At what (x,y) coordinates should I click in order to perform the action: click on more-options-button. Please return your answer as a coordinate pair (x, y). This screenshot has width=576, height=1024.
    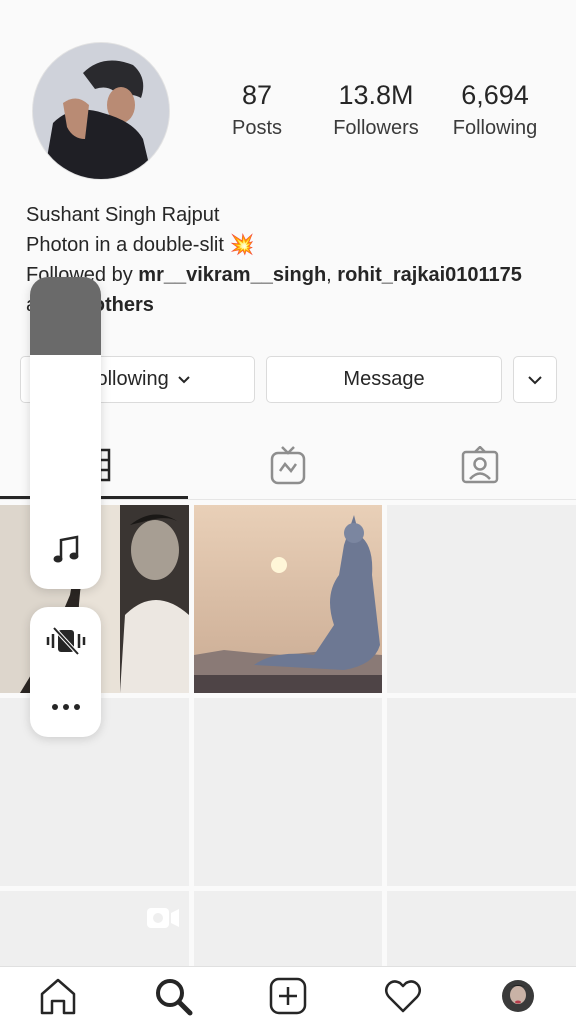
    Looking at the image, I should click on (65, 707).